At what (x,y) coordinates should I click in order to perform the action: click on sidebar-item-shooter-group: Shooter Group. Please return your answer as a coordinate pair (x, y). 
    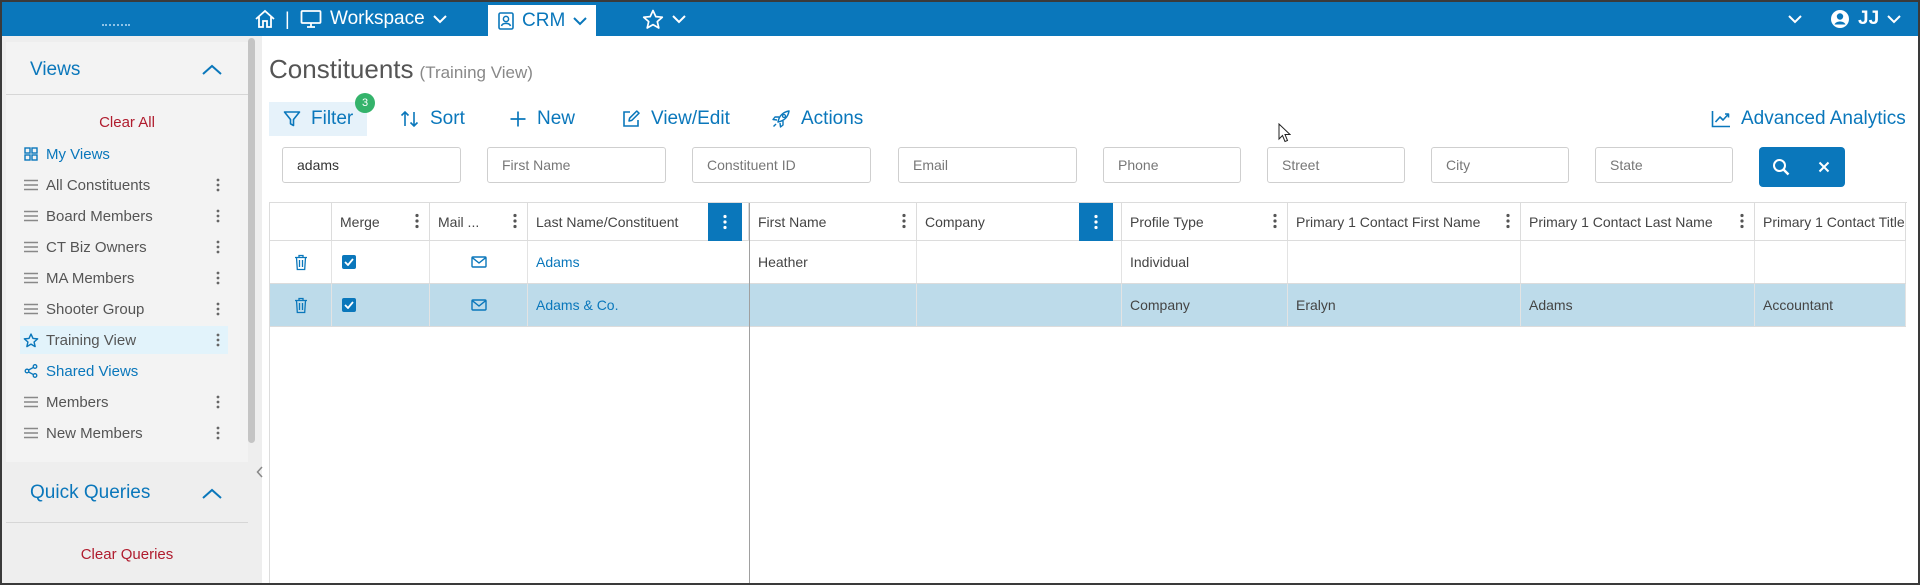
    Looking at the image, I should click on (124, 309).